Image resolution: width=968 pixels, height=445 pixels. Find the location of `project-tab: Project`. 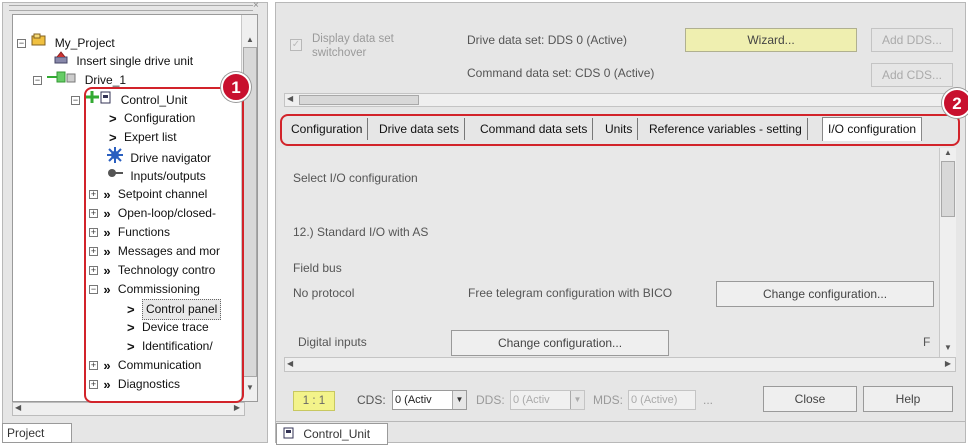

project-tab: Project is located at coordinates (37, 433).